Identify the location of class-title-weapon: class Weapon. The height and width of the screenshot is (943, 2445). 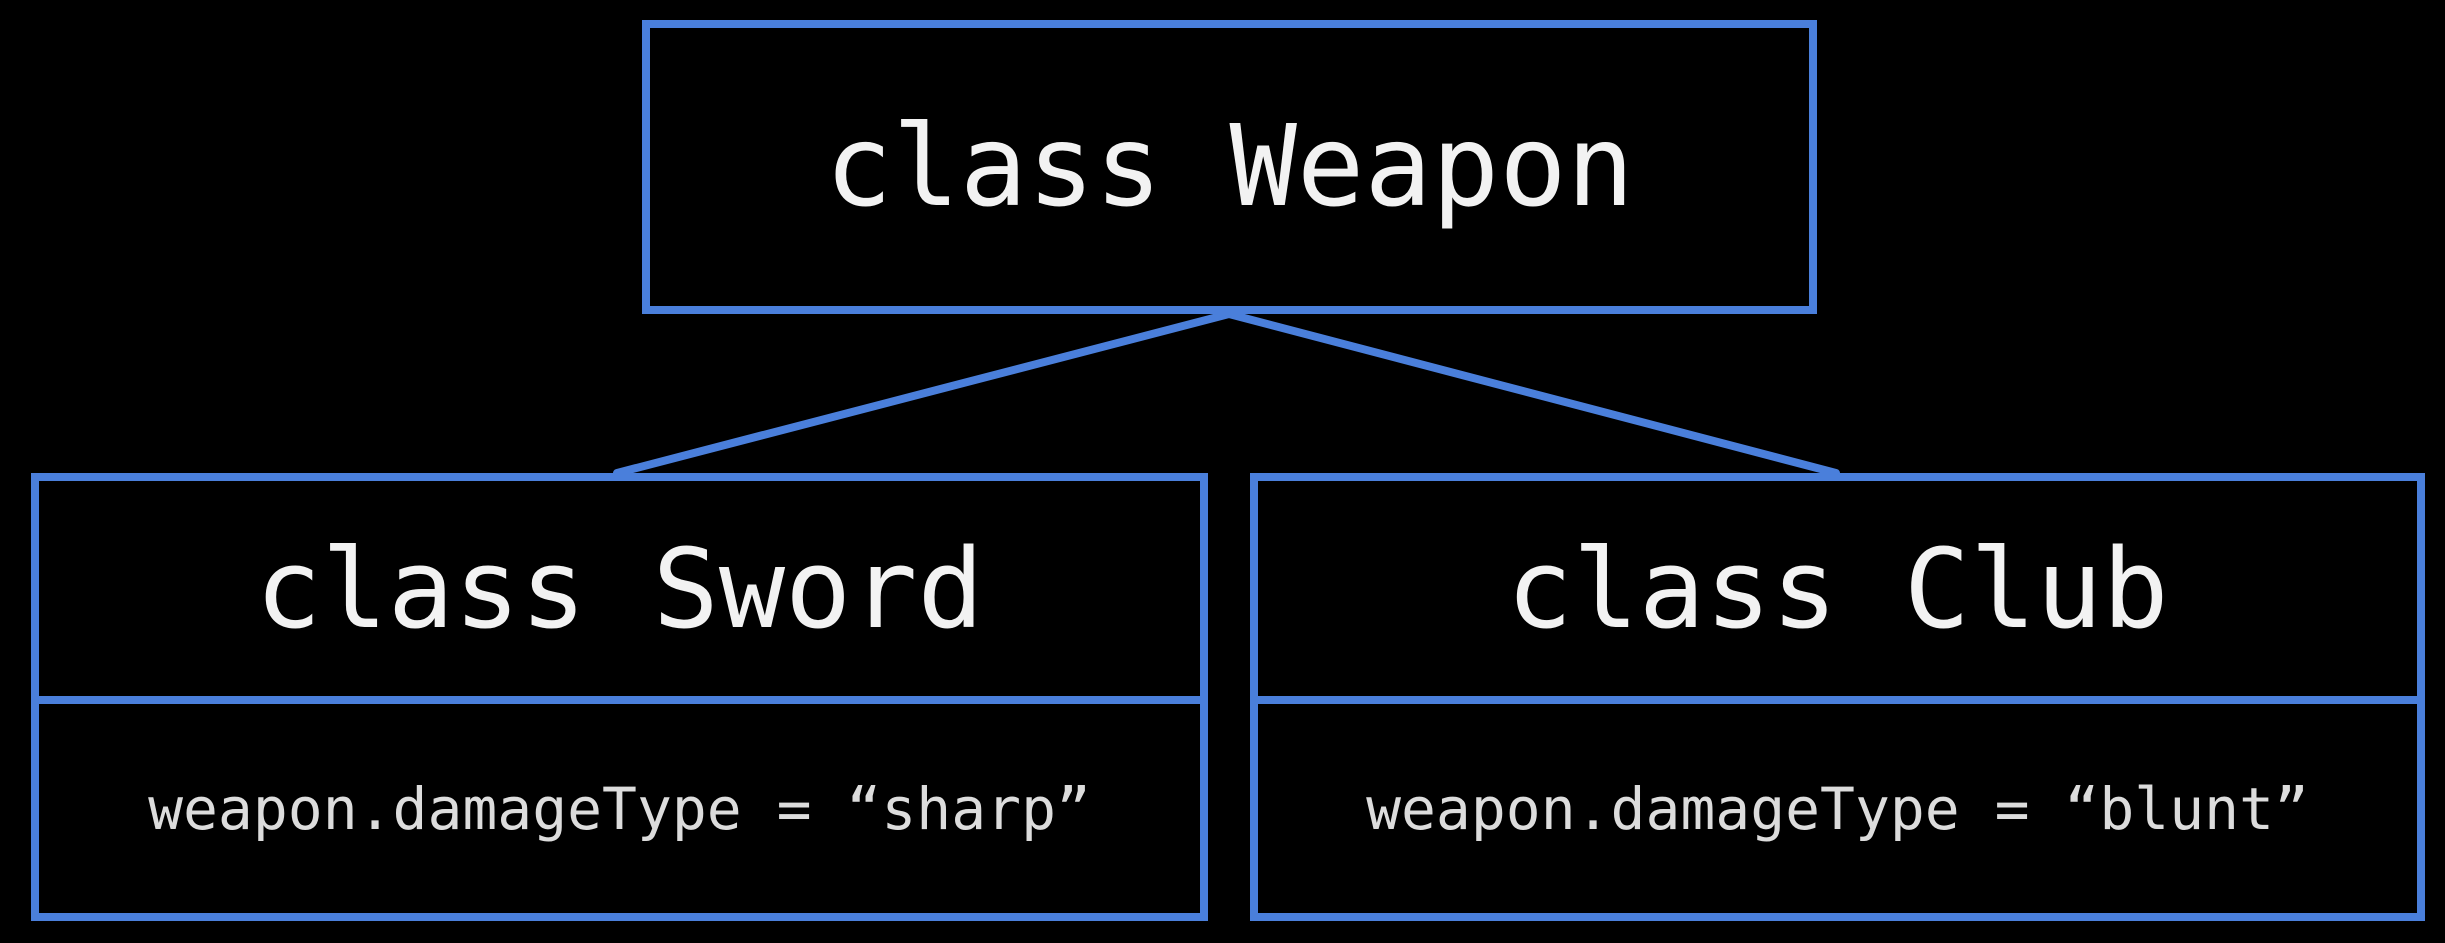
(1229, 167).